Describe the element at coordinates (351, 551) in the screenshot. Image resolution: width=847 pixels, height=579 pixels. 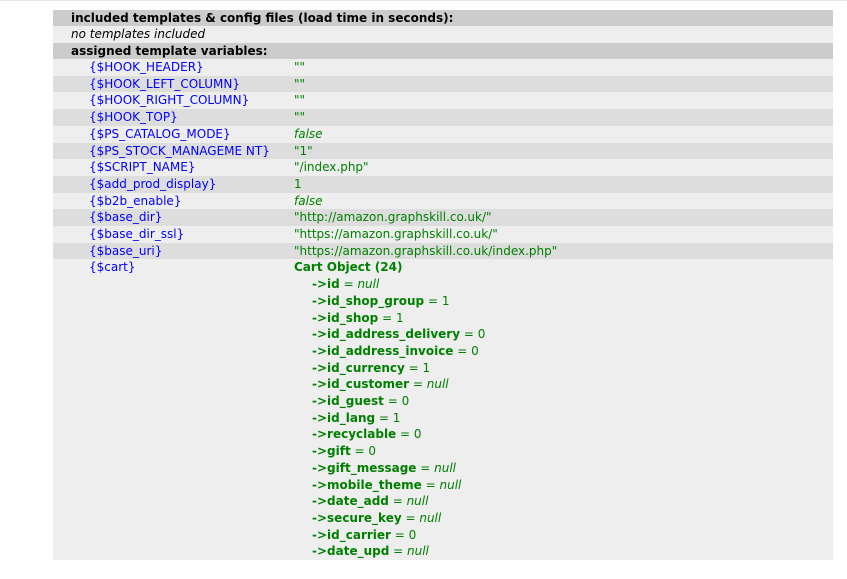
I see `cart-property-name: ->date_upd` at that location.